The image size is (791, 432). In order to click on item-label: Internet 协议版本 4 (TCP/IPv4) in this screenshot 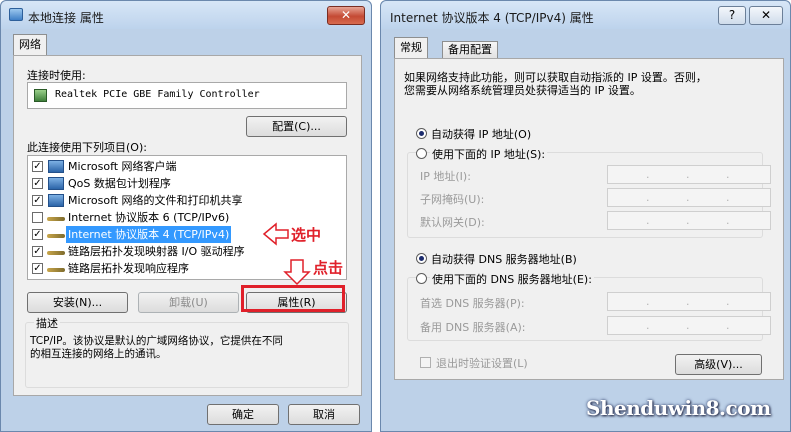, I will do `click(149, 234)`.